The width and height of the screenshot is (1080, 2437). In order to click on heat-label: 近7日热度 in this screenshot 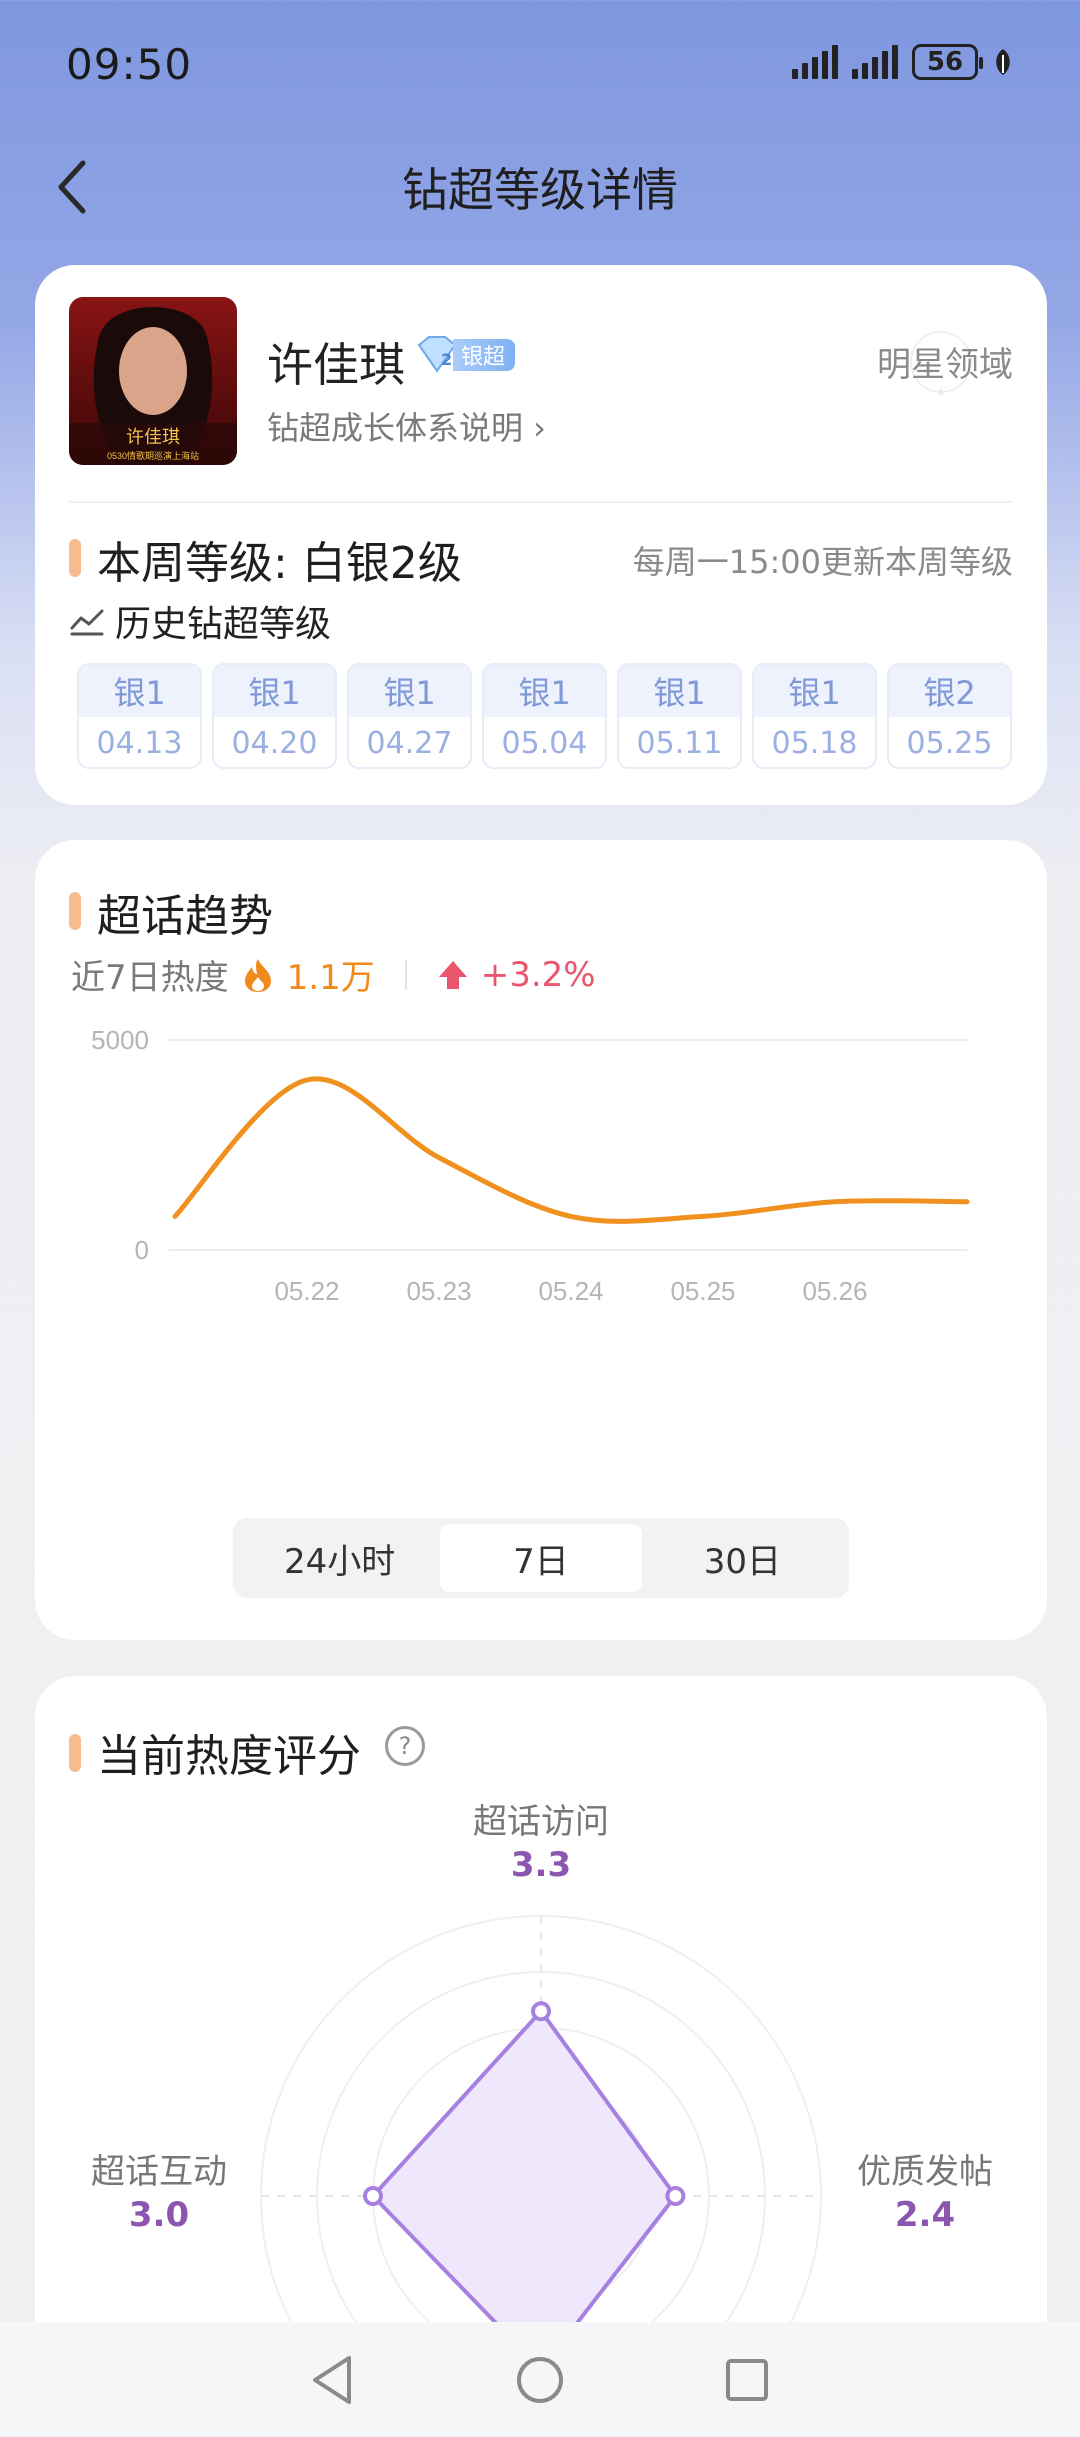, I will do `click(150, 978)`.